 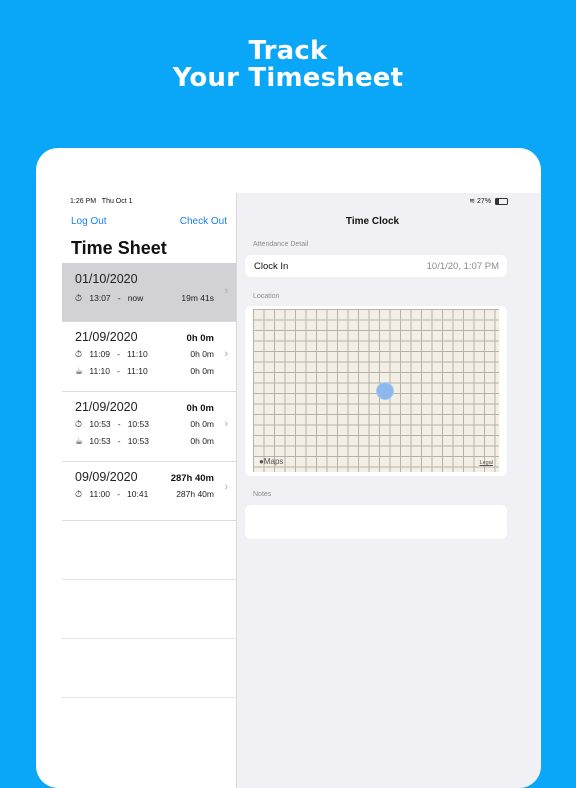 What do you see at coordinates (138, 494) in the screenshot?
I see `shift-end: 10:41` at bounding box center [138, 494].